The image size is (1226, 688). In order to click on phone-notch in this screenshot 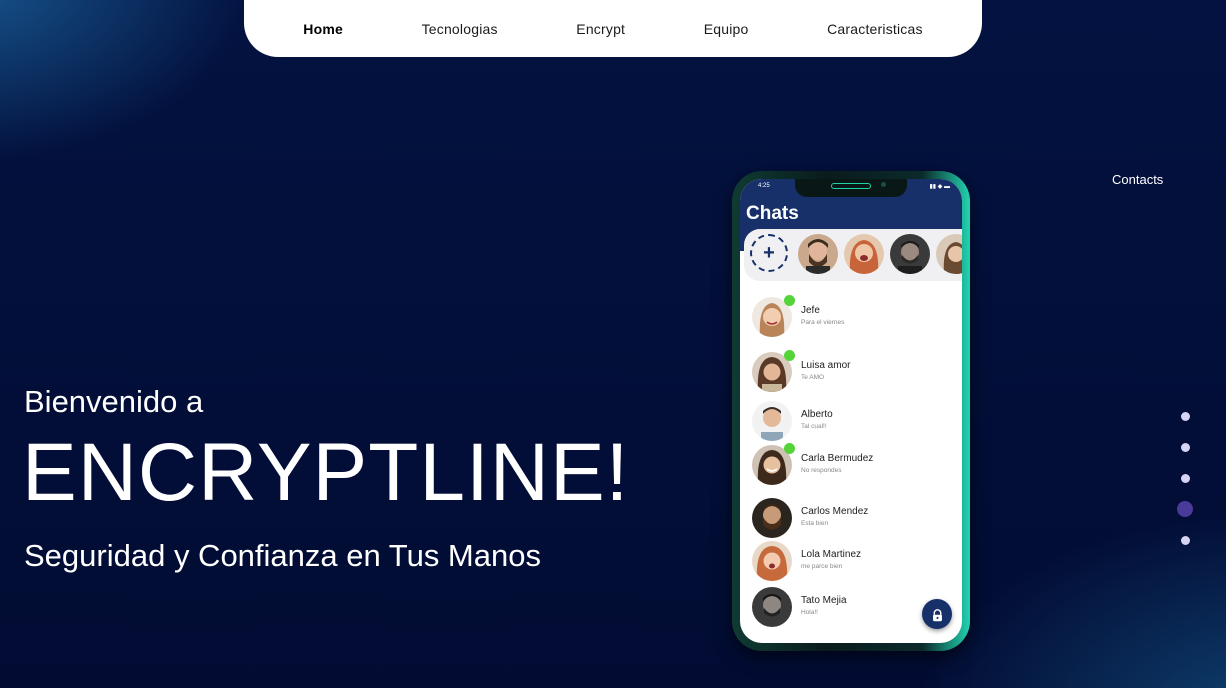, I will do `click(851, 188)`.